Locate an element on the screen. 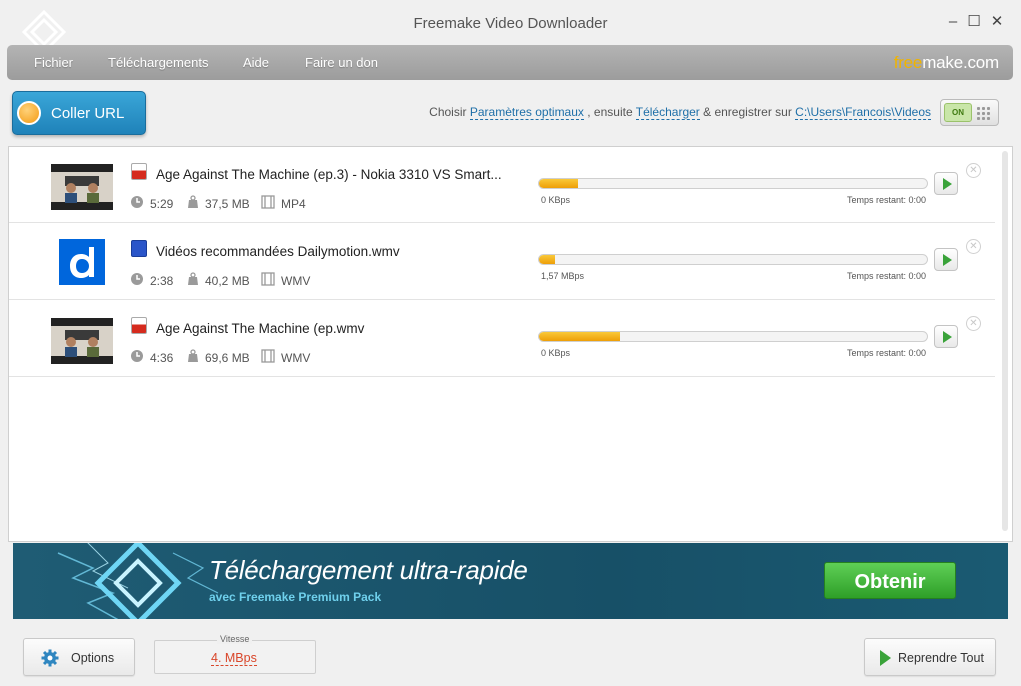 The width and height of the screenshot is (1021, 686). banner-title: Téléchargement ultra-rapide is located at coordinates (368, 570).